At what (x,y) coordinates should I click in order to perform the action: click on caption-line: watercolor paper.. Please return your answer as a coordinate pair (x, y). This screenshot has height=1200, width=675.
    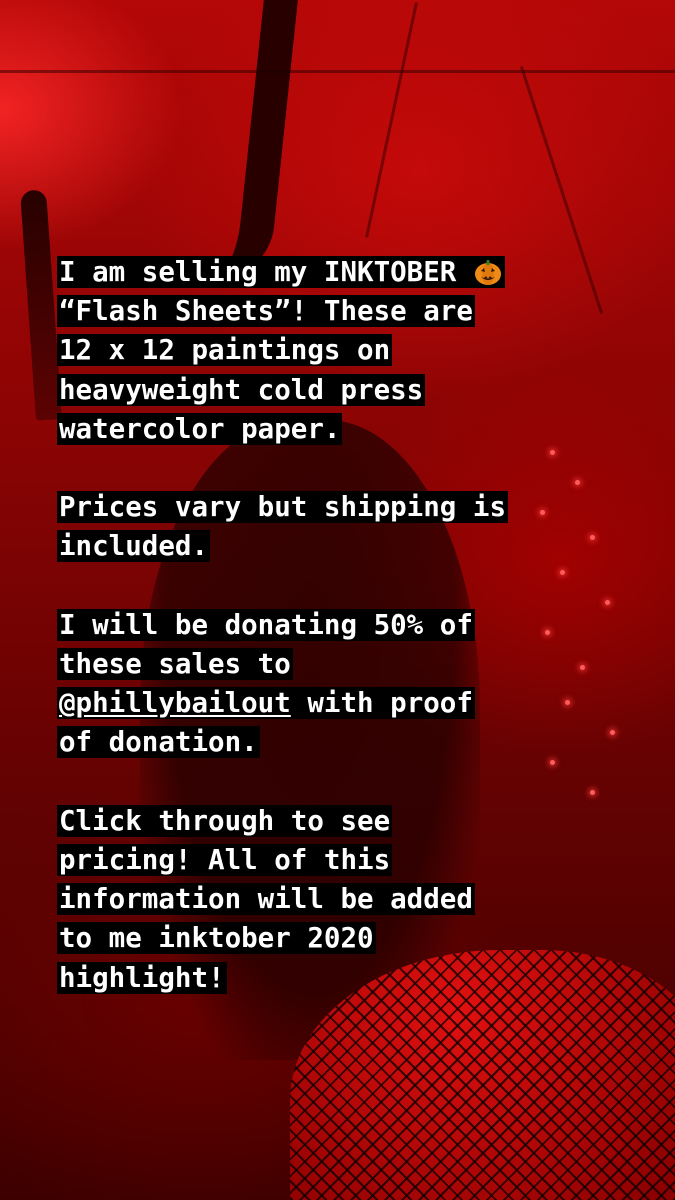
    Looking at the image, I should click on (200, 428).